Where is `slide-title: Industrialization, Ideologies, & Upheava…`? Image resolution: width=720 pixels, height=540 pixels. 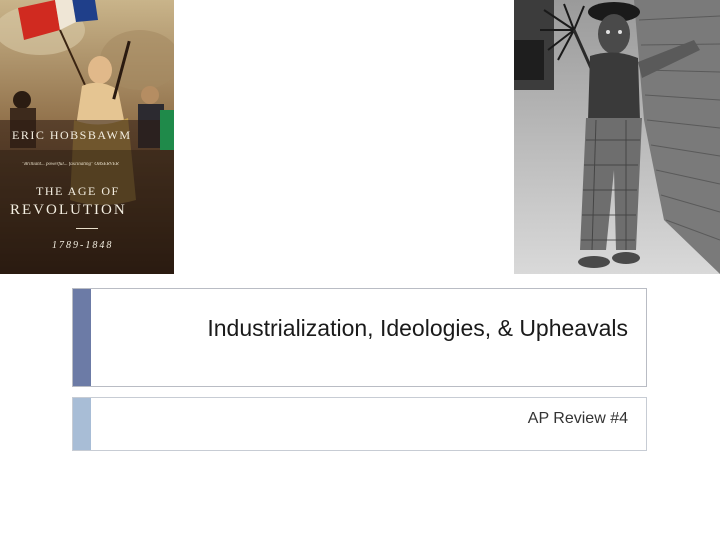
slide-title: Industrialization, Ideologies, & Upheava… is located at coordinates (417, 328).